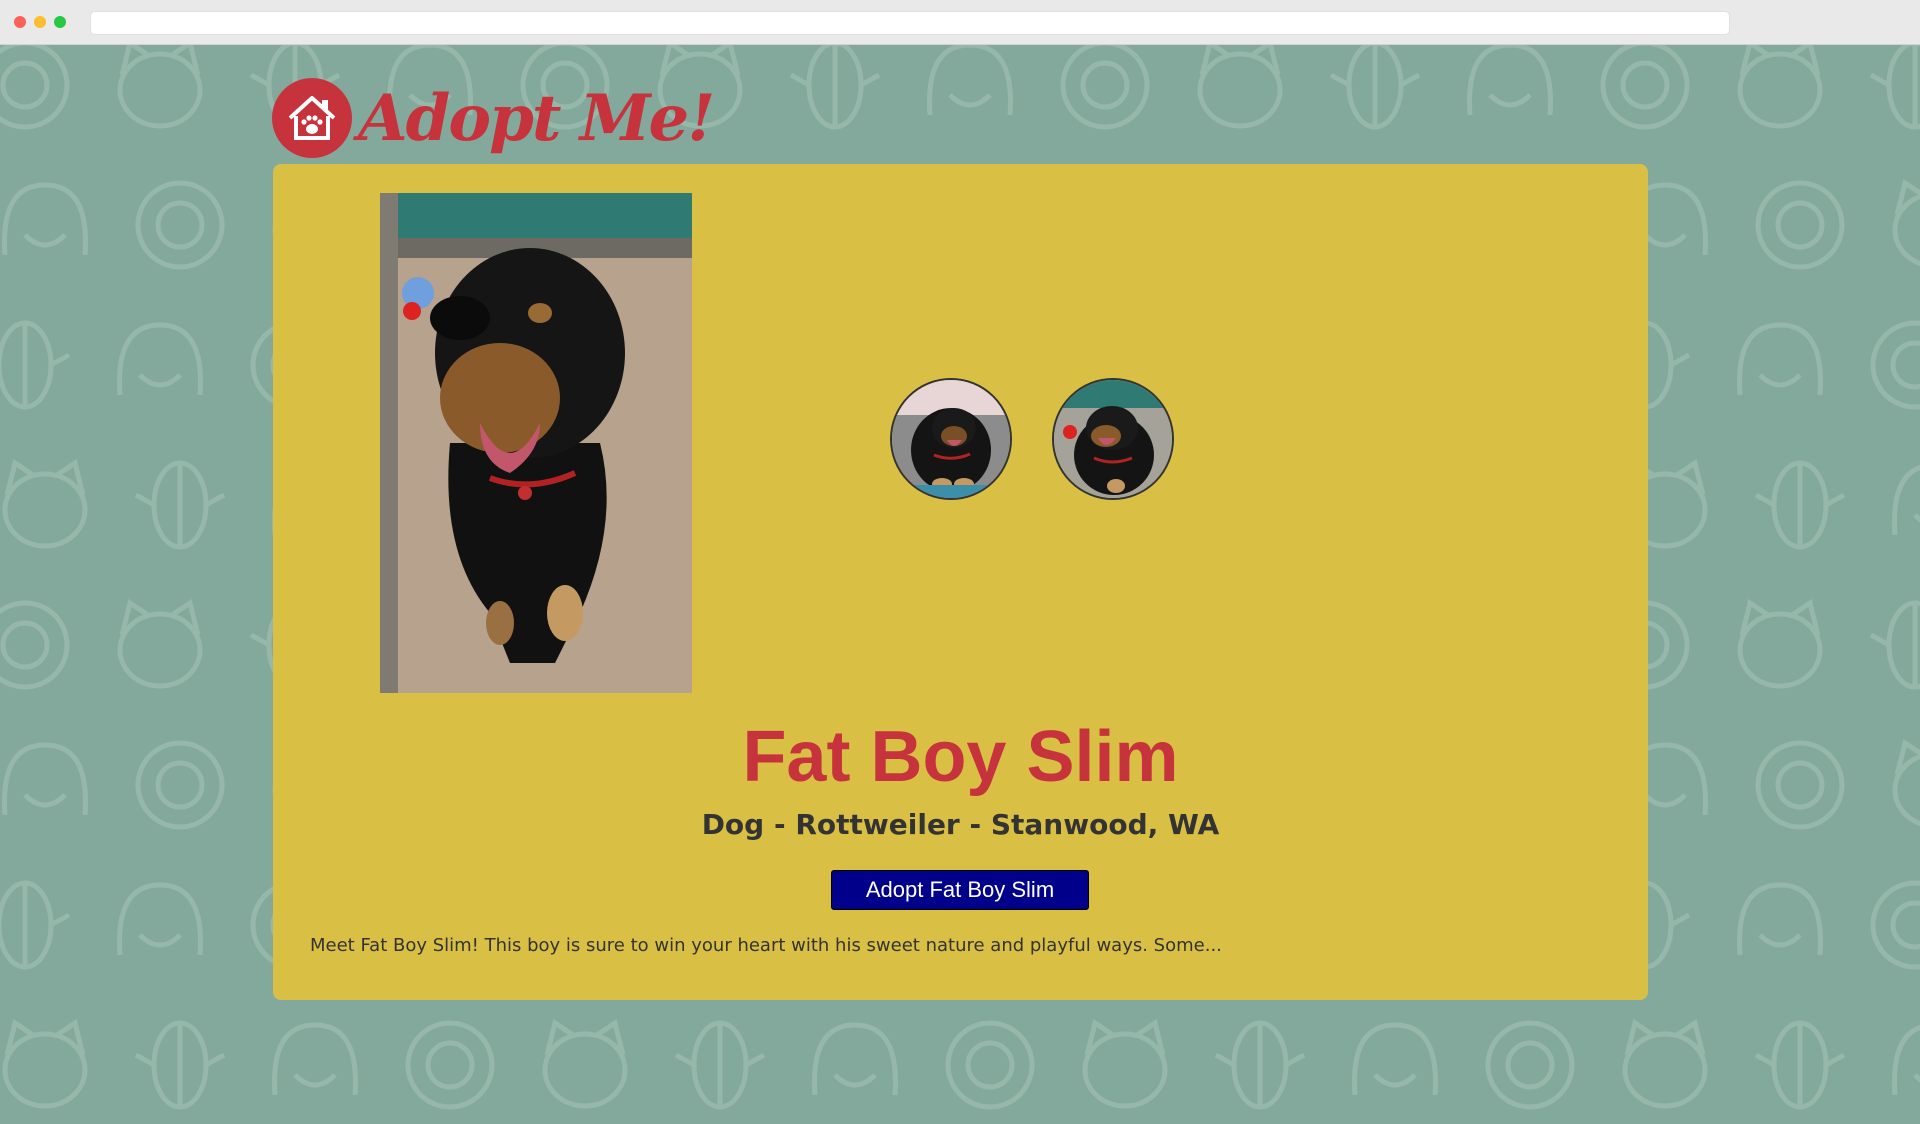  Describe the element at coordinates (60, 22) in the screenshot. I see `maximize-window-button` at that location.